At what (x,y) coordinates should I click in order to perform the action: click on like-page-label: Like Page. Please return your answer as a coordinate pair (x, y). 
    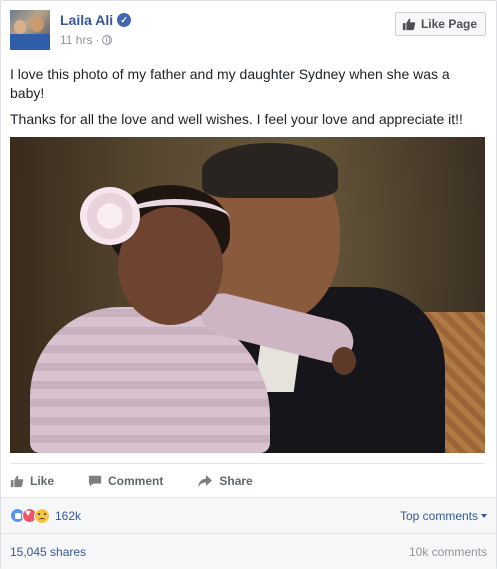
    Looking at the image, I should click on (448, 24).